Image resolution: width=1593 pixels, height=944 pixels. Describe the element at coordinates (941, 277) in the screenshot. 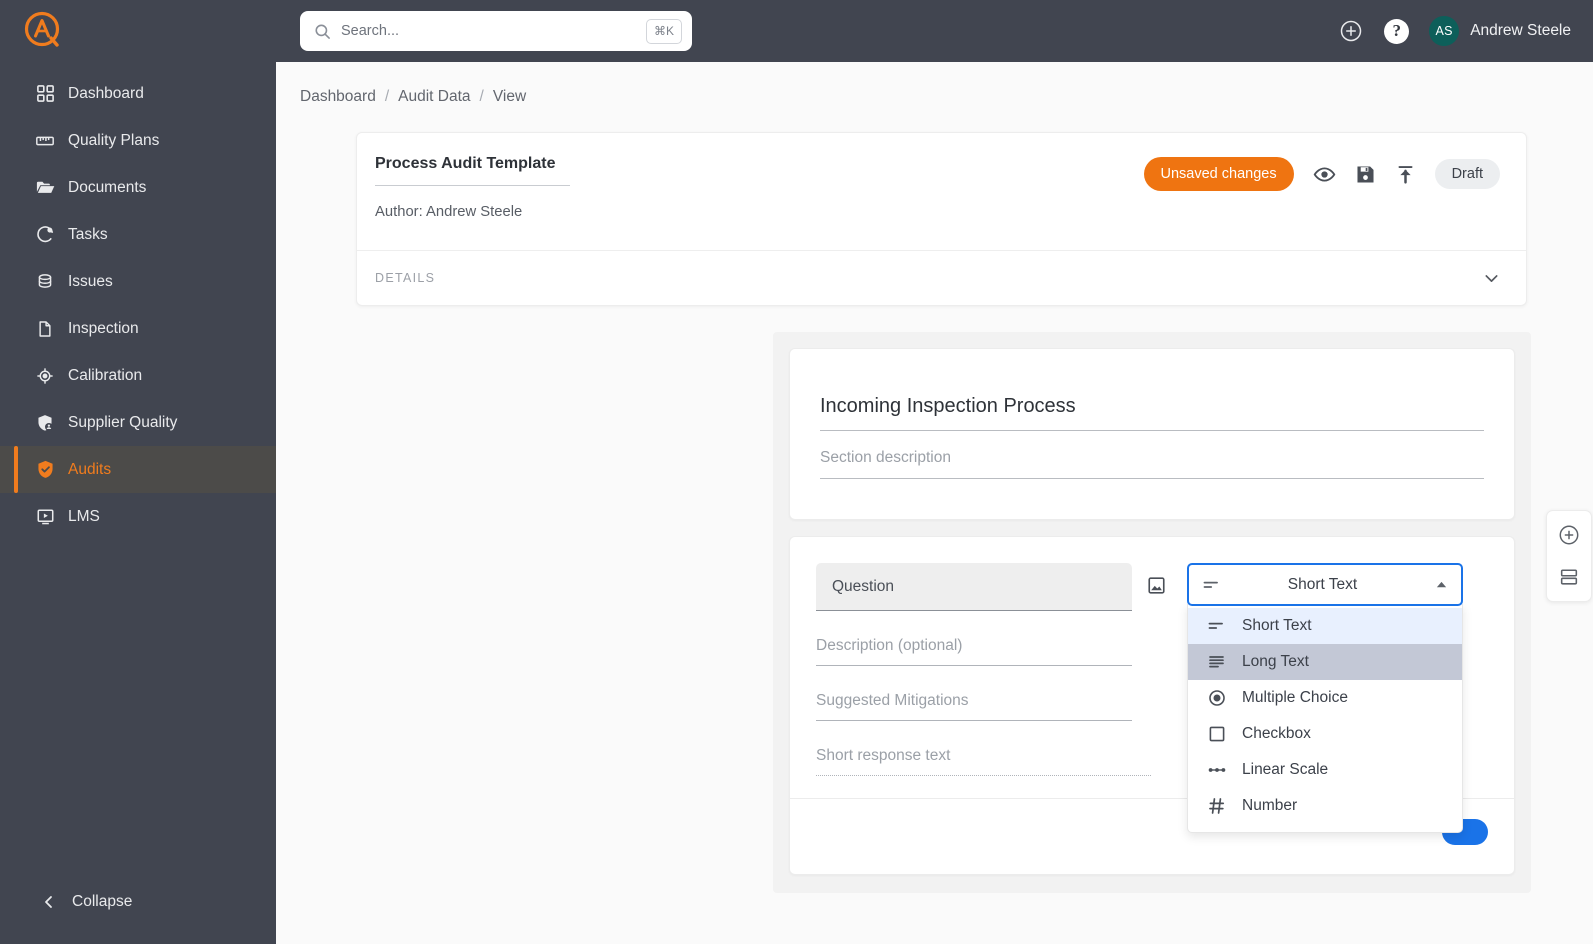

I see `details-accordion-toggle: DETAILS` at that location.